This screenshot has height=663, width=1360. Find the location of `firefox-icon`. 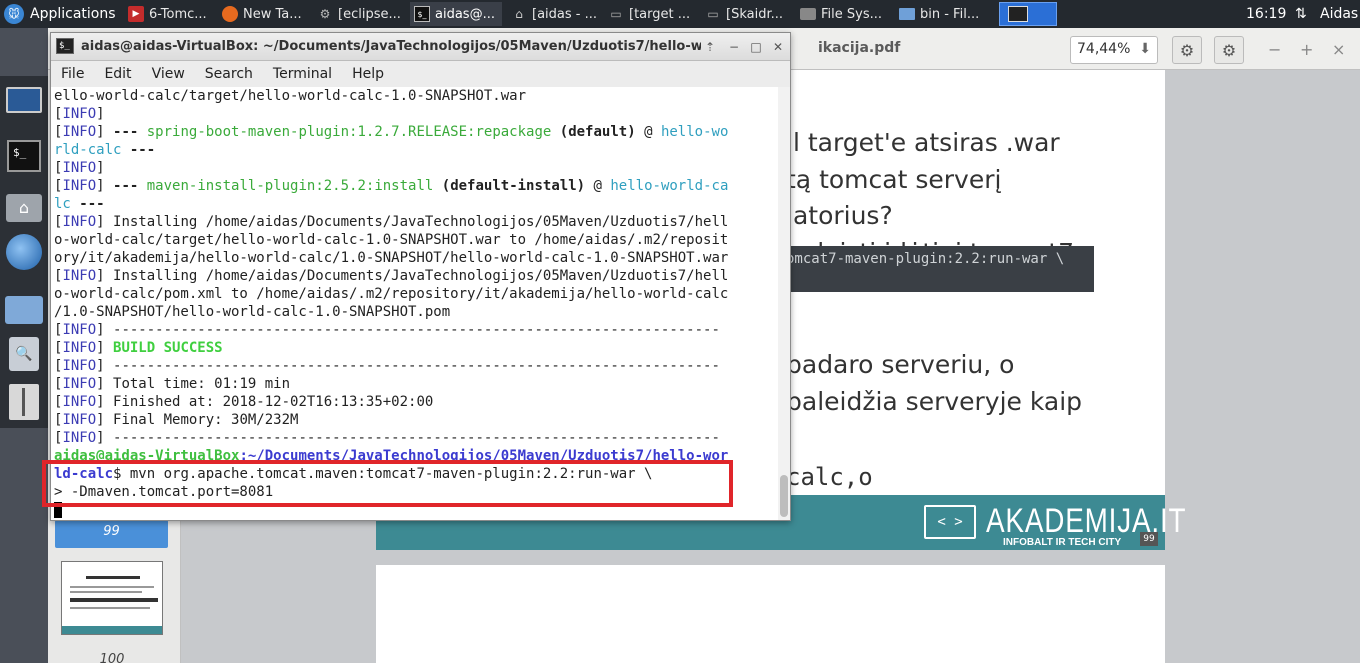

firefox-icon is located at coordinates (230, 14).